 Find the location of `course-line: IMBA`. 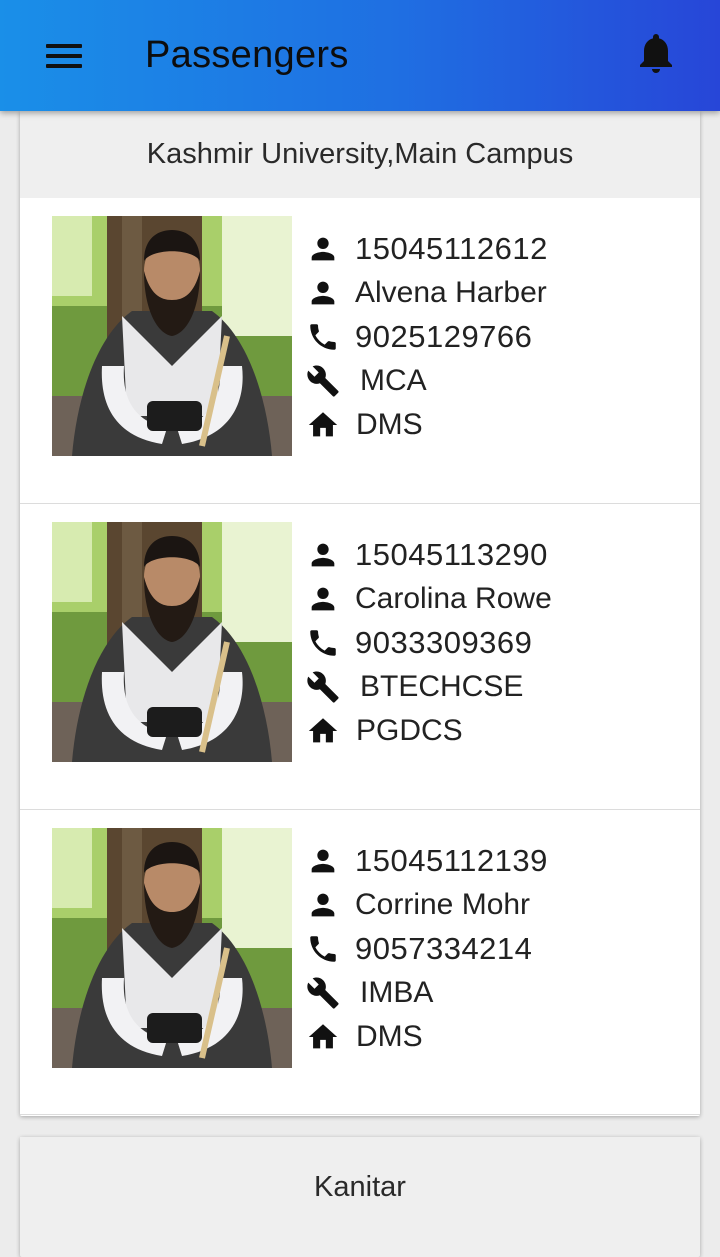

course-line: IMBA is located at coordinates (427, 993).